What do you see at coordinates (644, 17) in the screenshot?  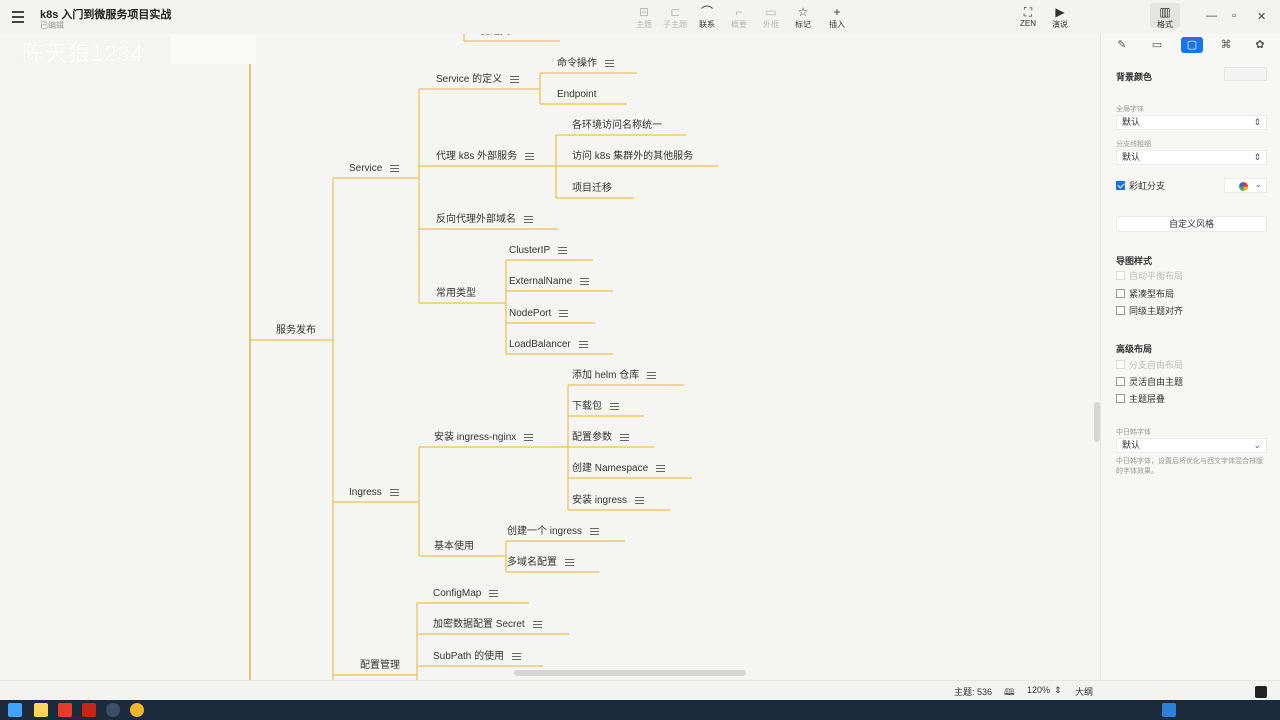 I see `topic-button: ⊟ 主题` at bounding box center [644, 17].